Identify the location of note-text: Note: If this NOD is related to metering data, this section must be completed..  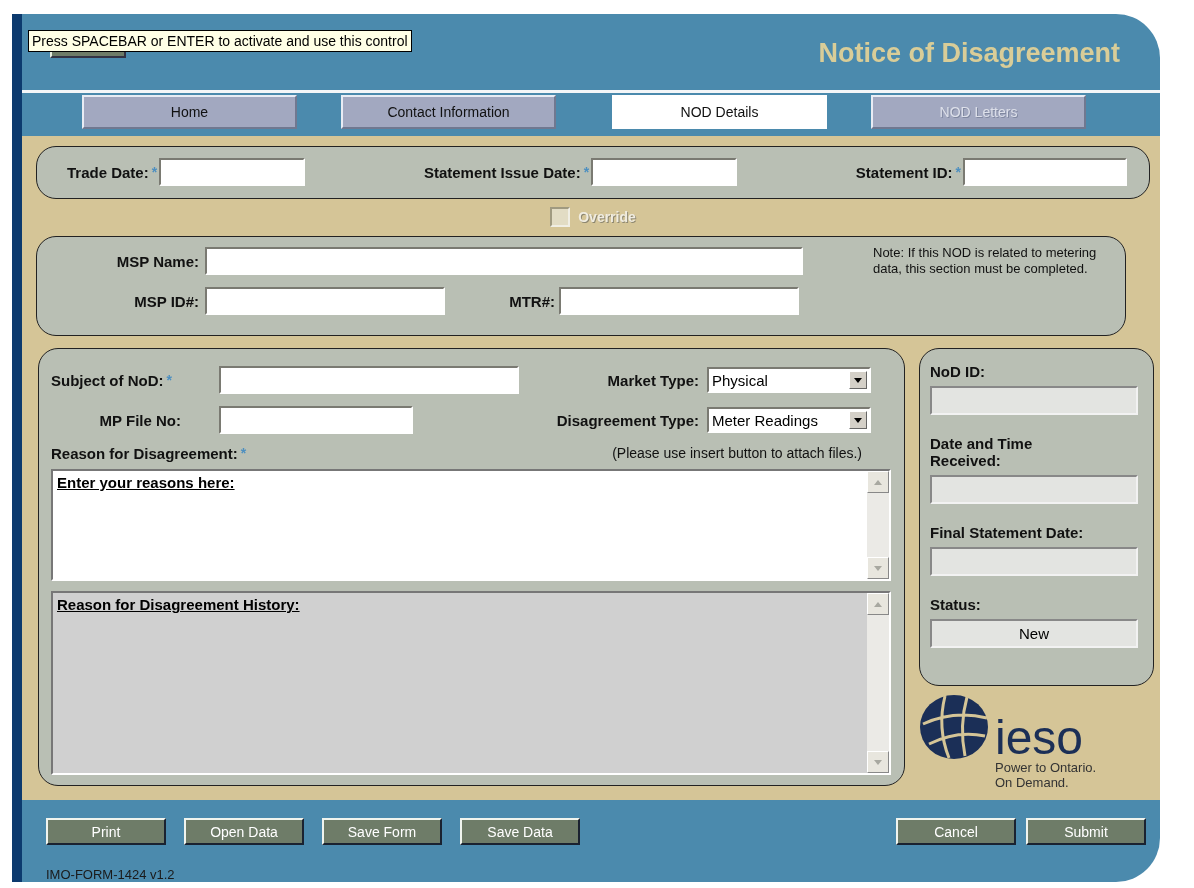
(985, 261).